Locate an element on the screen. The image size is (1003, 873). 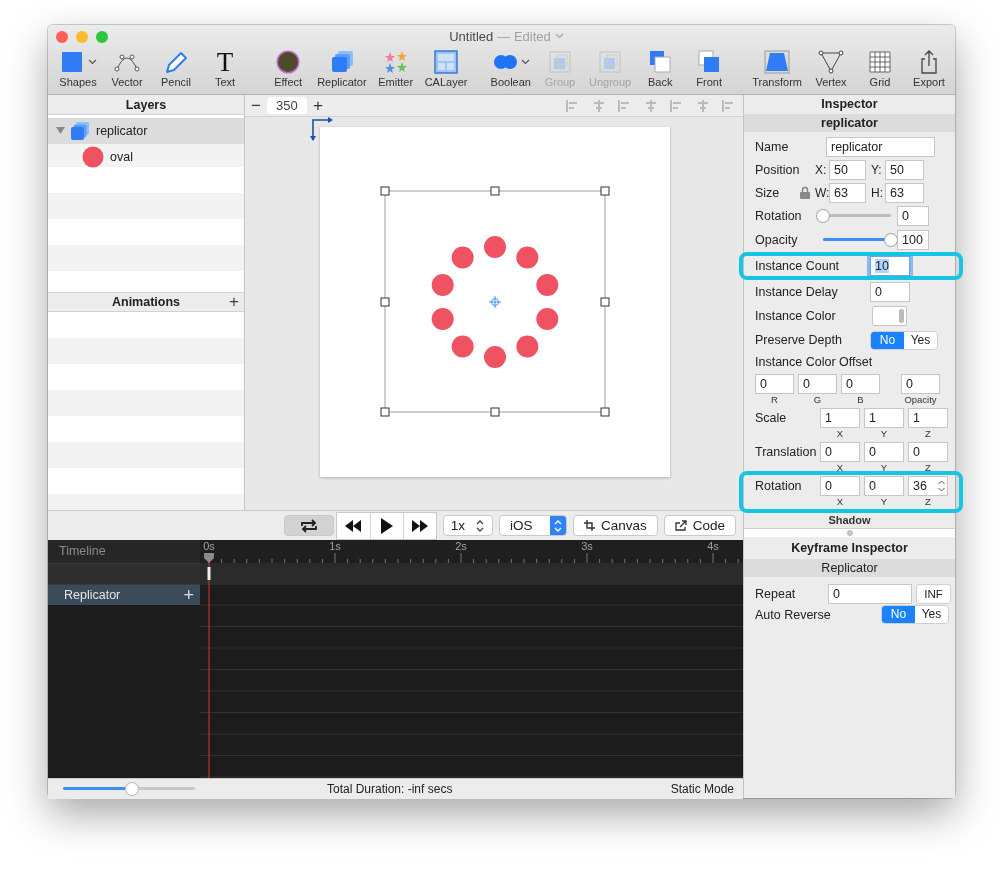
tick-label: 2s is located at coordinates (461, 546).